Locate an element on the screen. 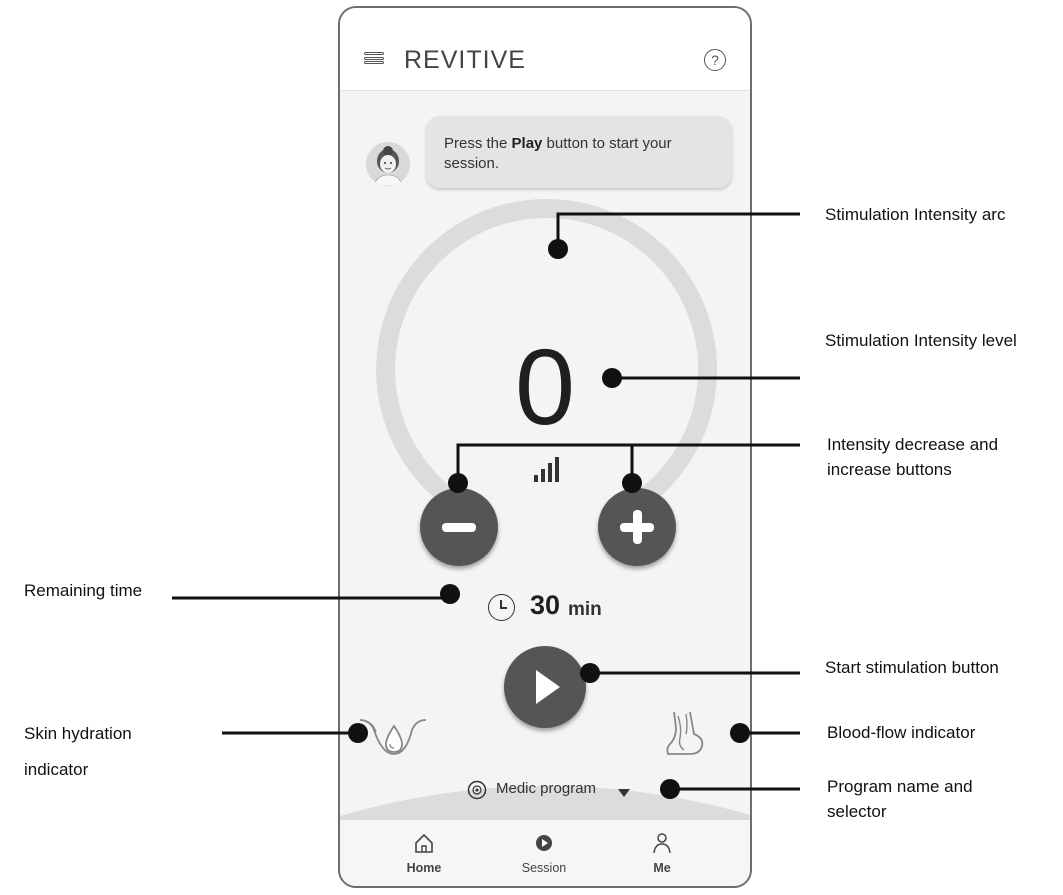  callout-bloodflow: Blood-flow indicator is located at coordinates (901, 732).